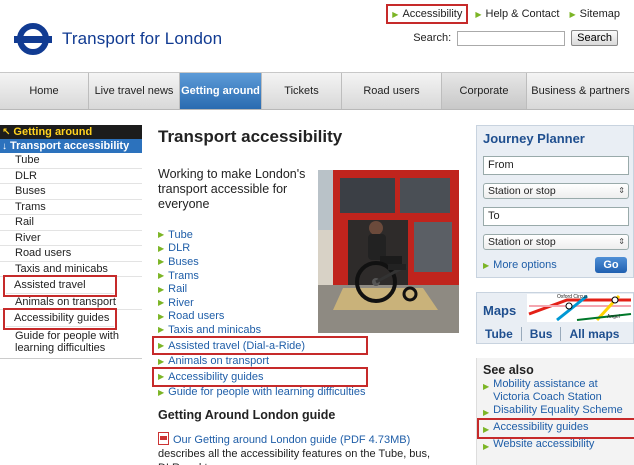  Describe the element at coordinates (556, 216) in the screenshot. I see `to-input: To` at that location.